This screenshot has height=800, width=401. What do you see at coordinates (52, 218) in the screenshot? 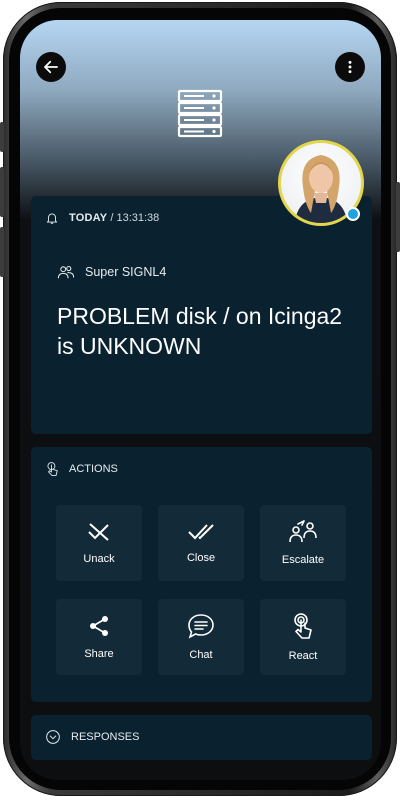
I see `bell-icon` at bounding box center [52, 218].